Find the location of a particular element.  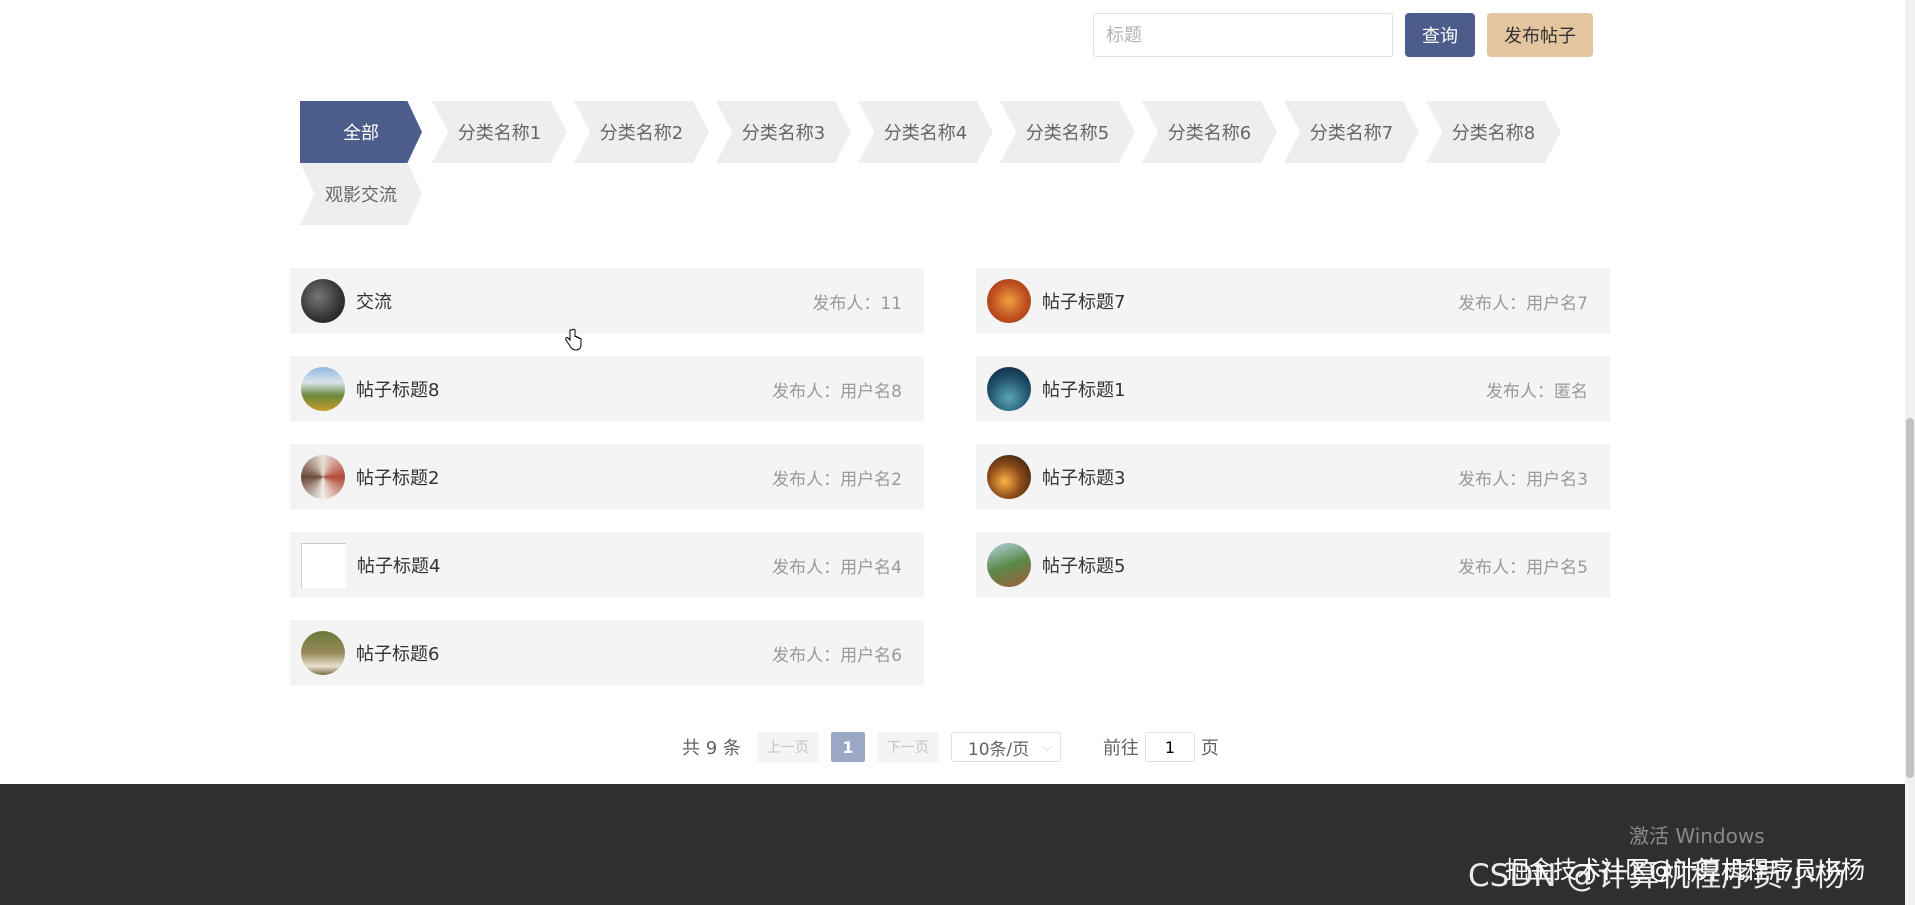

page-scrollbar is located at coordinates (1910, 452).